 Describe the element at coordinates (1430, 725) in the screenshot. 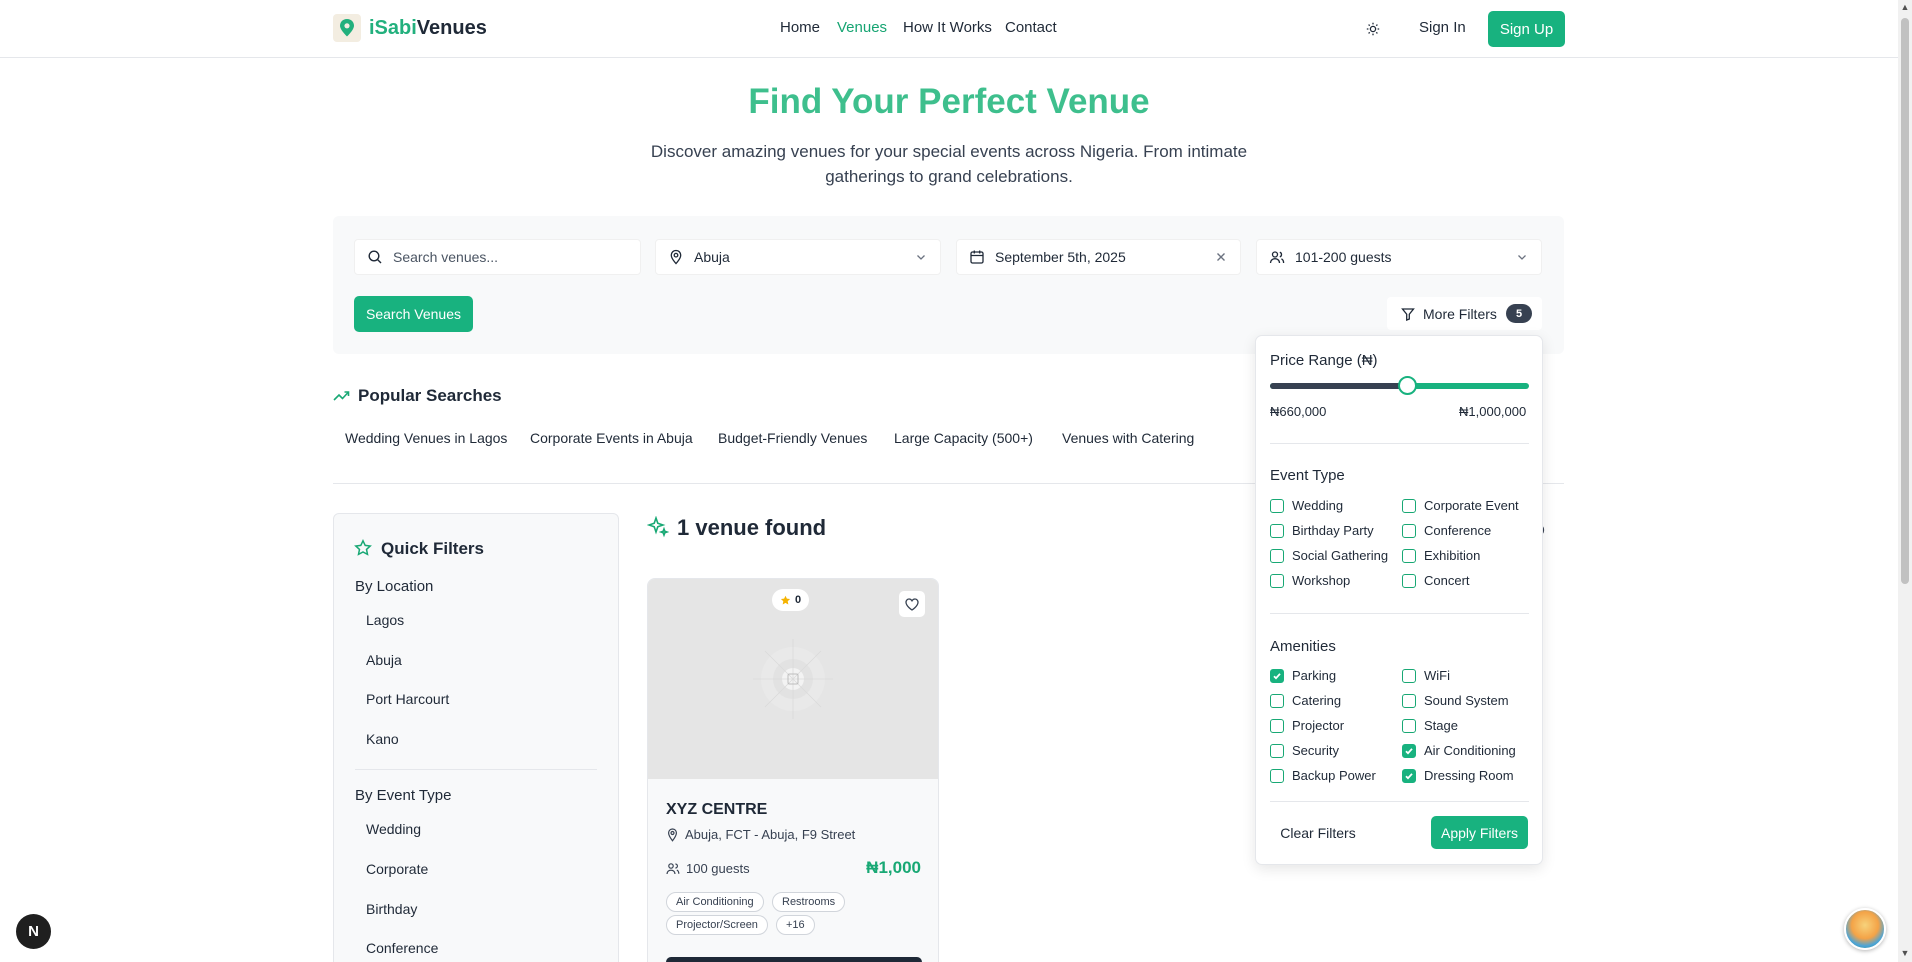

I see `filter-checkbox: Stage` at that location.